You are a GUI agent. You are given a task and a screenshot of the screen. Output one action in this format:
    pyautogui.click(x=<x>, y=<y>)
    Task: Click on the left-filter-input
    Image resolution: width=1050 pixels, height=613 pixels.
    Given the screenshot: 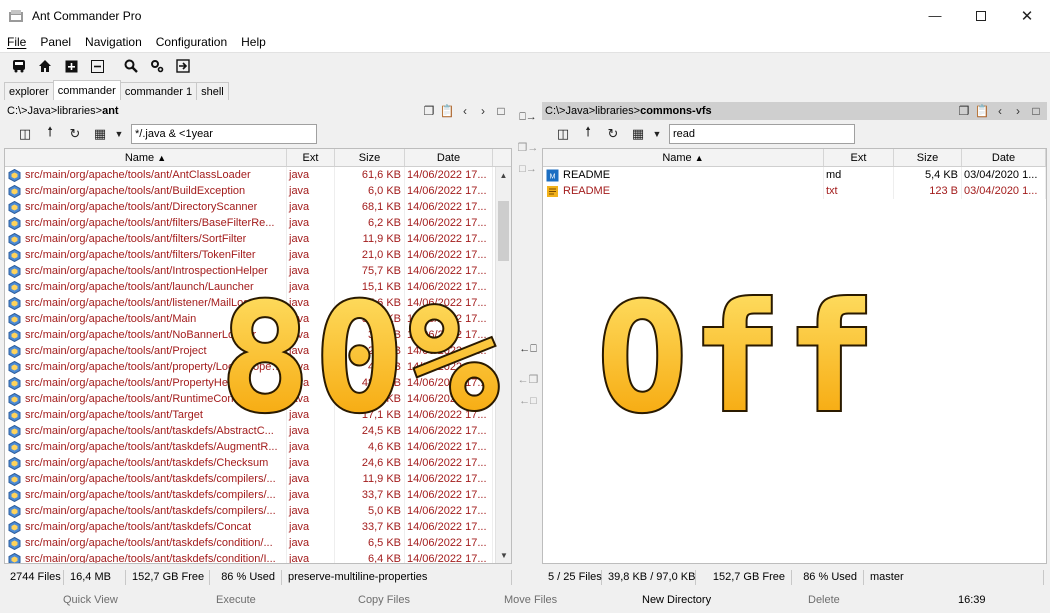 What is the action you would take?
    pyautogui.click(x=224, y=134)
    